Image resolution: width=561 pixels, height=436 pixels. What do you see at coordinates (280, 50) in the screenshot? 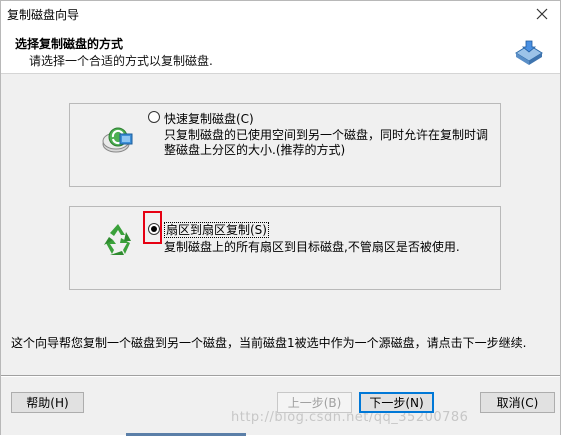
I see `wizard-header: 选择复制磁盘的方式 请选择一个合适的方式以复制磁盘.` at bounding box center [280, 50].